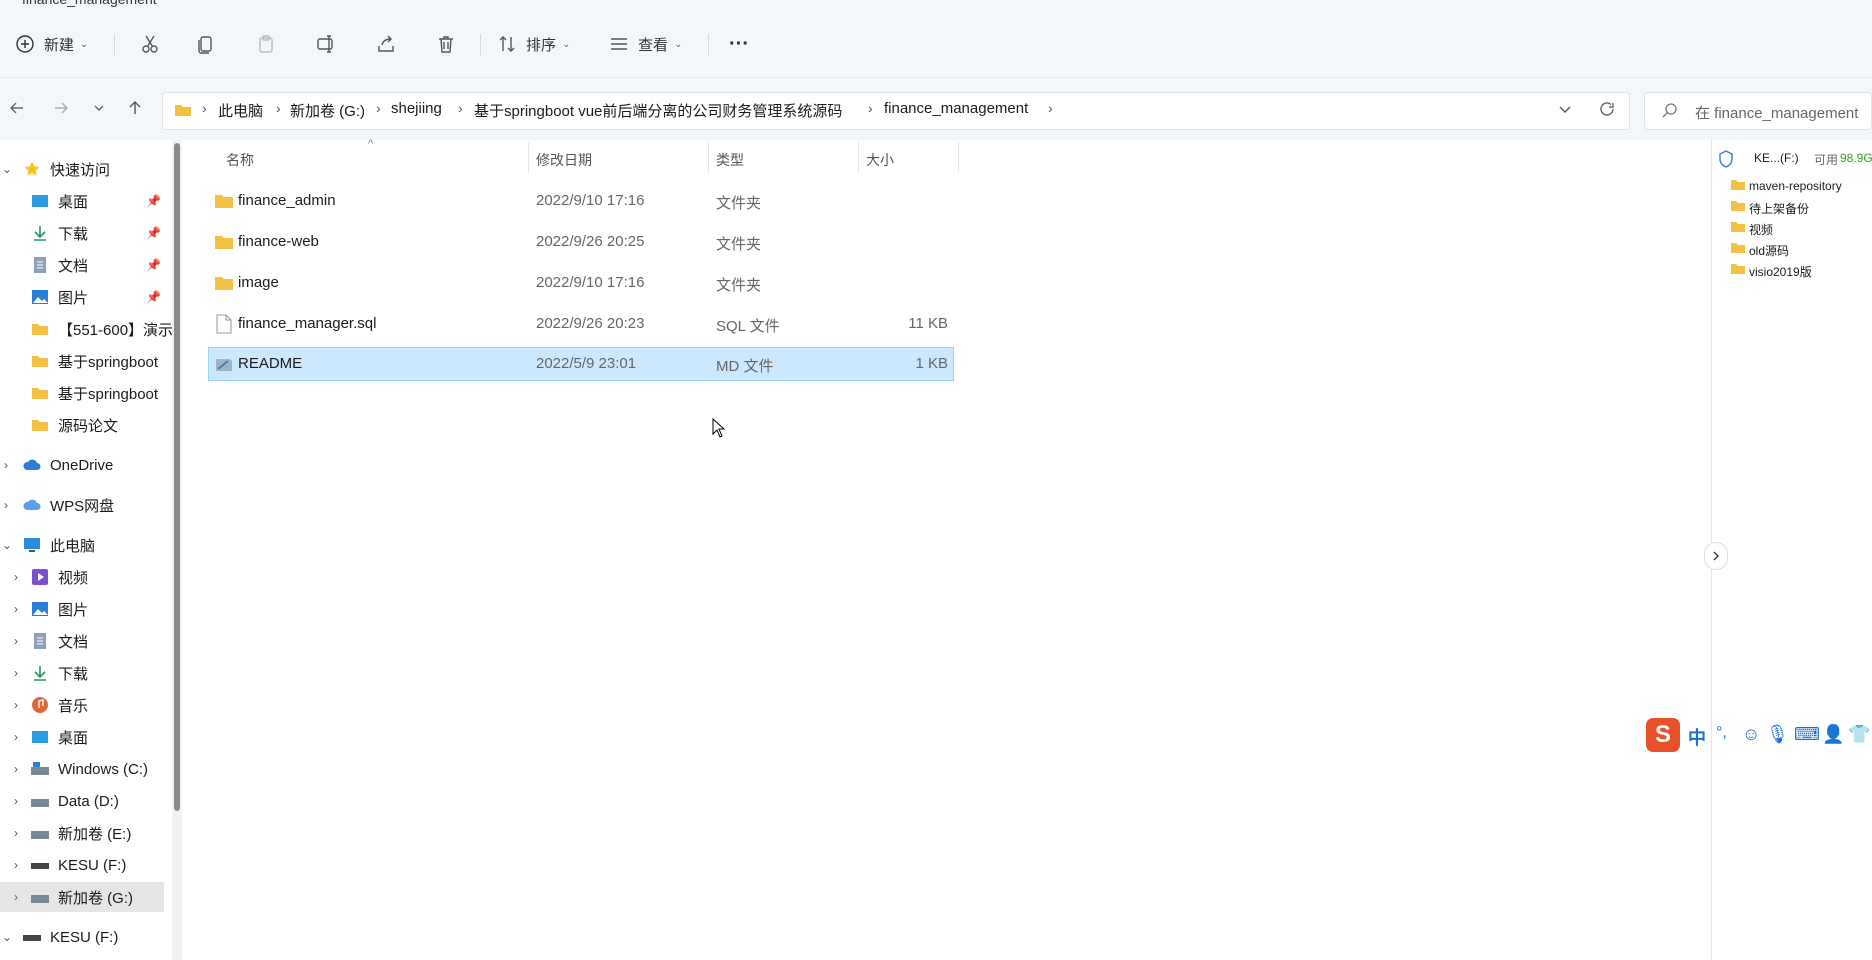 The image size is (1872, 960). I want to click on chevron-down-icon, so click(1565, 109).